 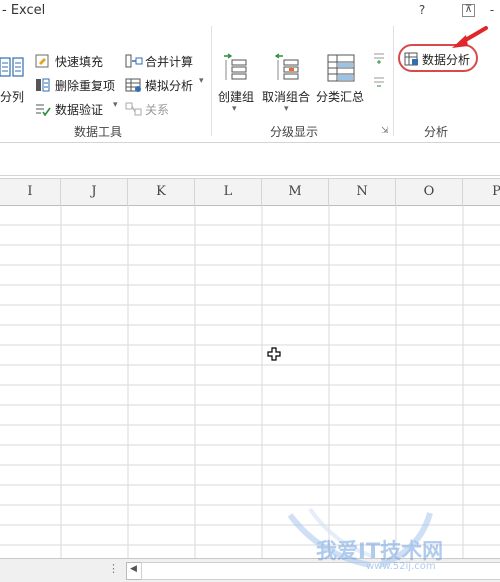 What do you see at coordinates (411, 59) in the screenshot?
I see `data-analysis-icon` at bounding box center [411, 59].